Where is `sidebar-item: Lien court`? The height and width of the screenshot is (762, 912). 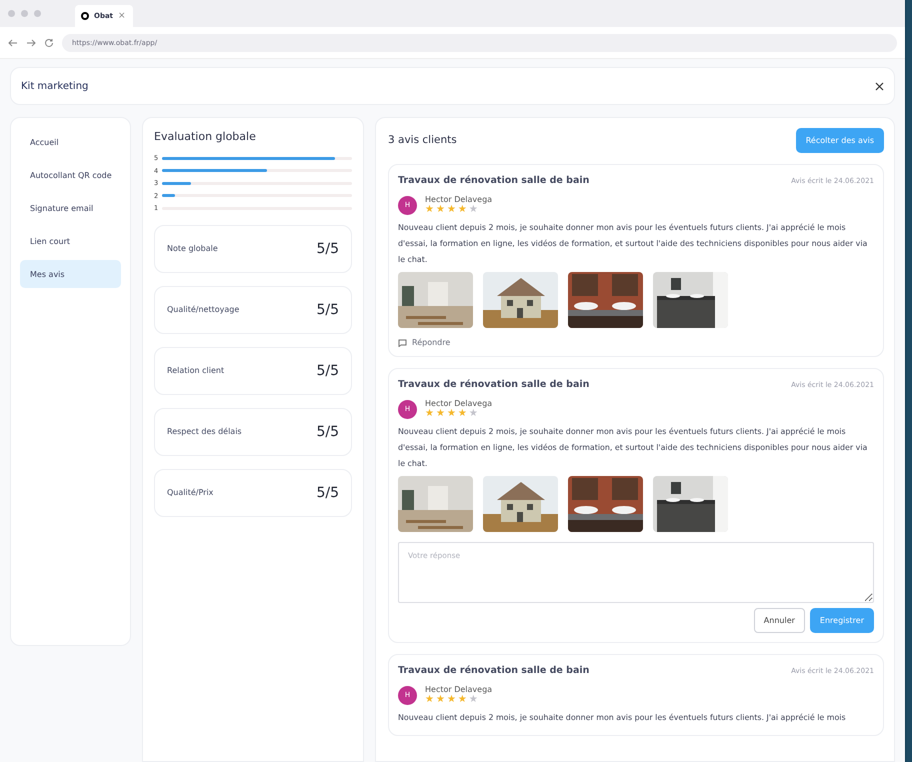 sidebar-item: Lien court is located at coordinates (70, 241).